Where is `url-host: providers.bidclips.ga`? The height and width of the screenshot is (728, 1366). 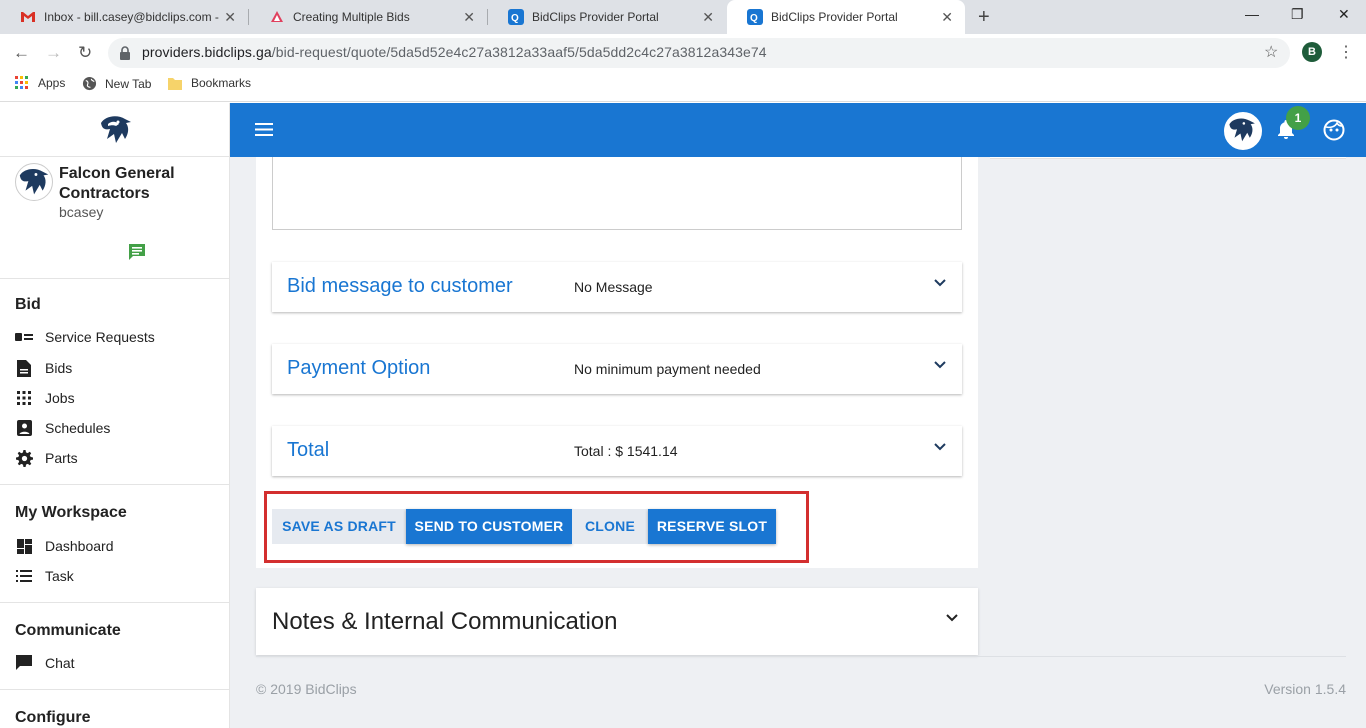 url-host: providers.bidclips.ga is located at coordinates (207, 52).